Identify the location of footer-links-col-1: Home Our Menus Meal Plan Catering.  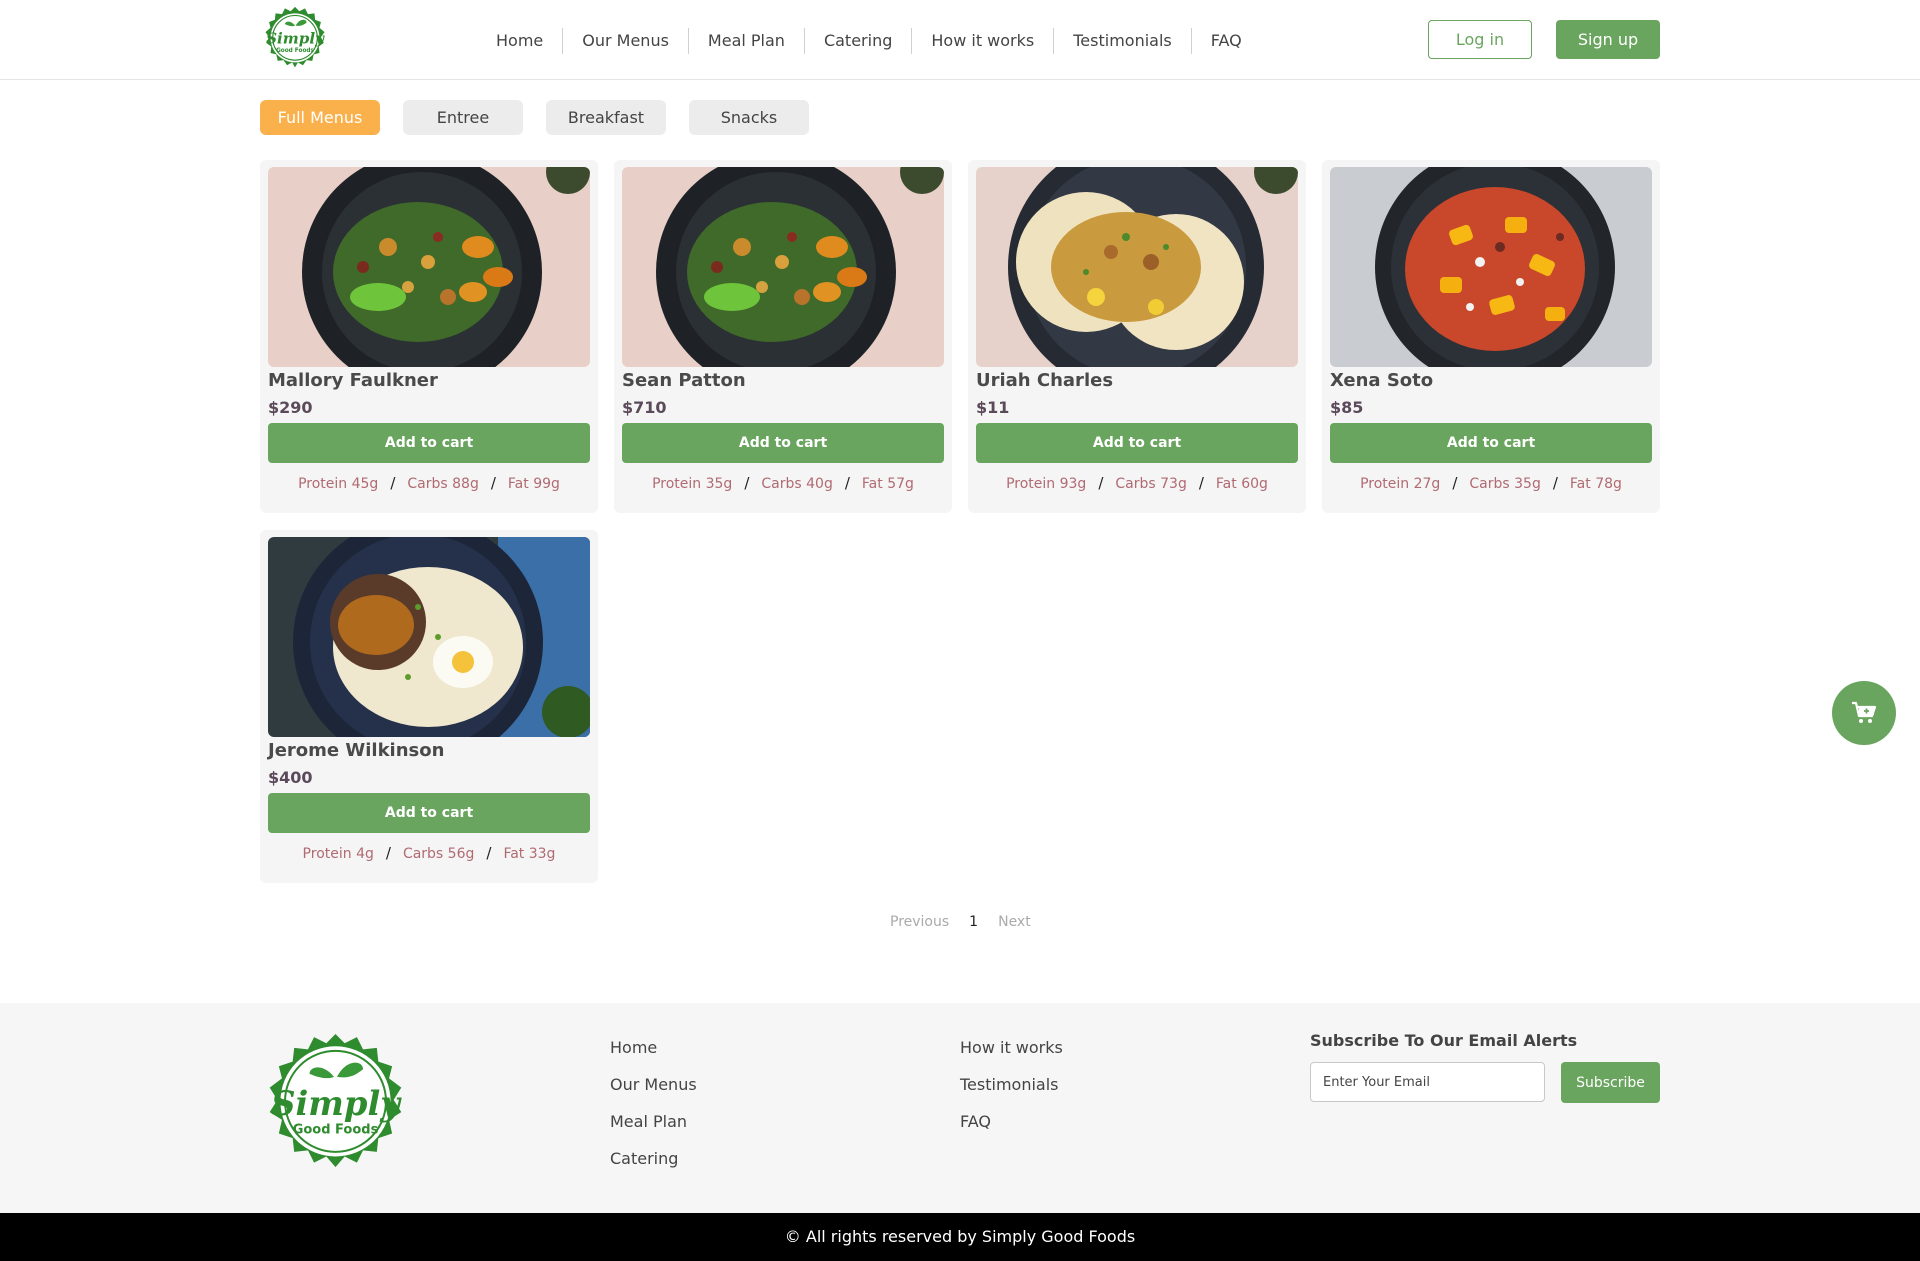
(653, 1107).